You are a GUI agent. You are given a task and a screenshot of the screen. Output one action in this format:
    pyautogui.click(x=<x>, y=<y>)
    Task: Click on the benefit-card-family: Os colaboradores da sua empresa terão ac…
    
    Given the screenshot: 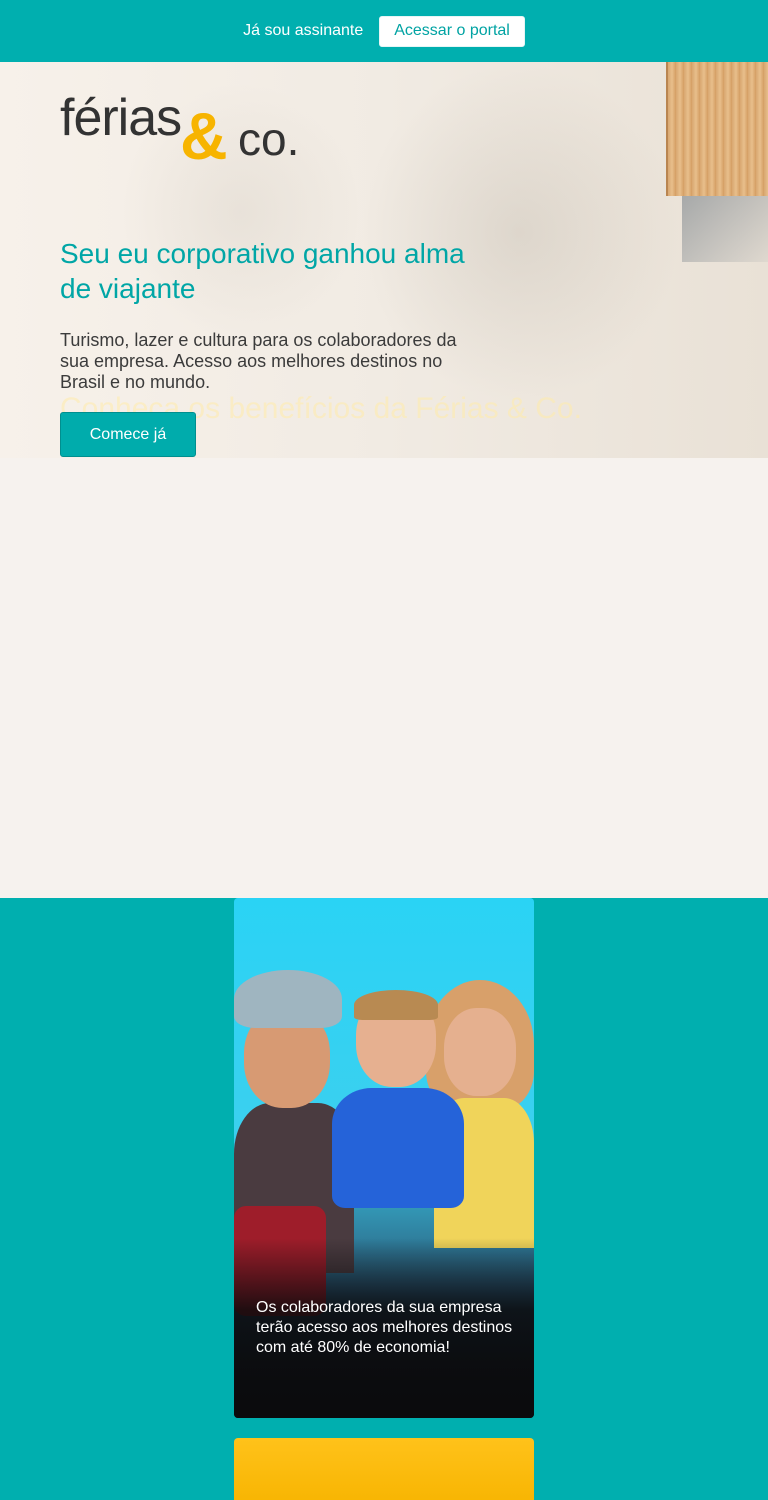 What is the action you would take?
    pyautogui.click(x=384, y=1158)
    